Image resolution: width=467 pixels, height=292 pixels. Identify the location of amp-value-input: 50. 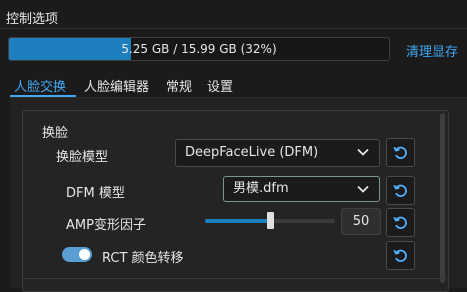
(361, 221).